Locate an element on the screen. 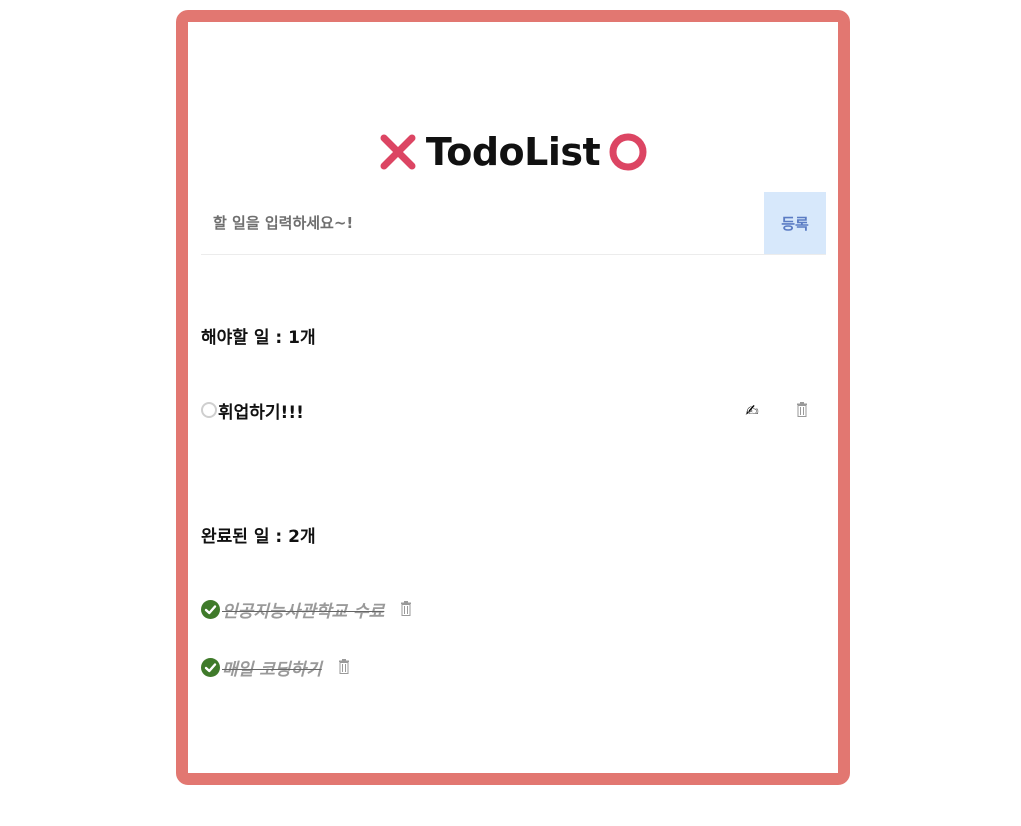 The height and width of the screenshot is (826, 1021). done-item: 매일 코딩하기 is located at coordinates (513, 667).